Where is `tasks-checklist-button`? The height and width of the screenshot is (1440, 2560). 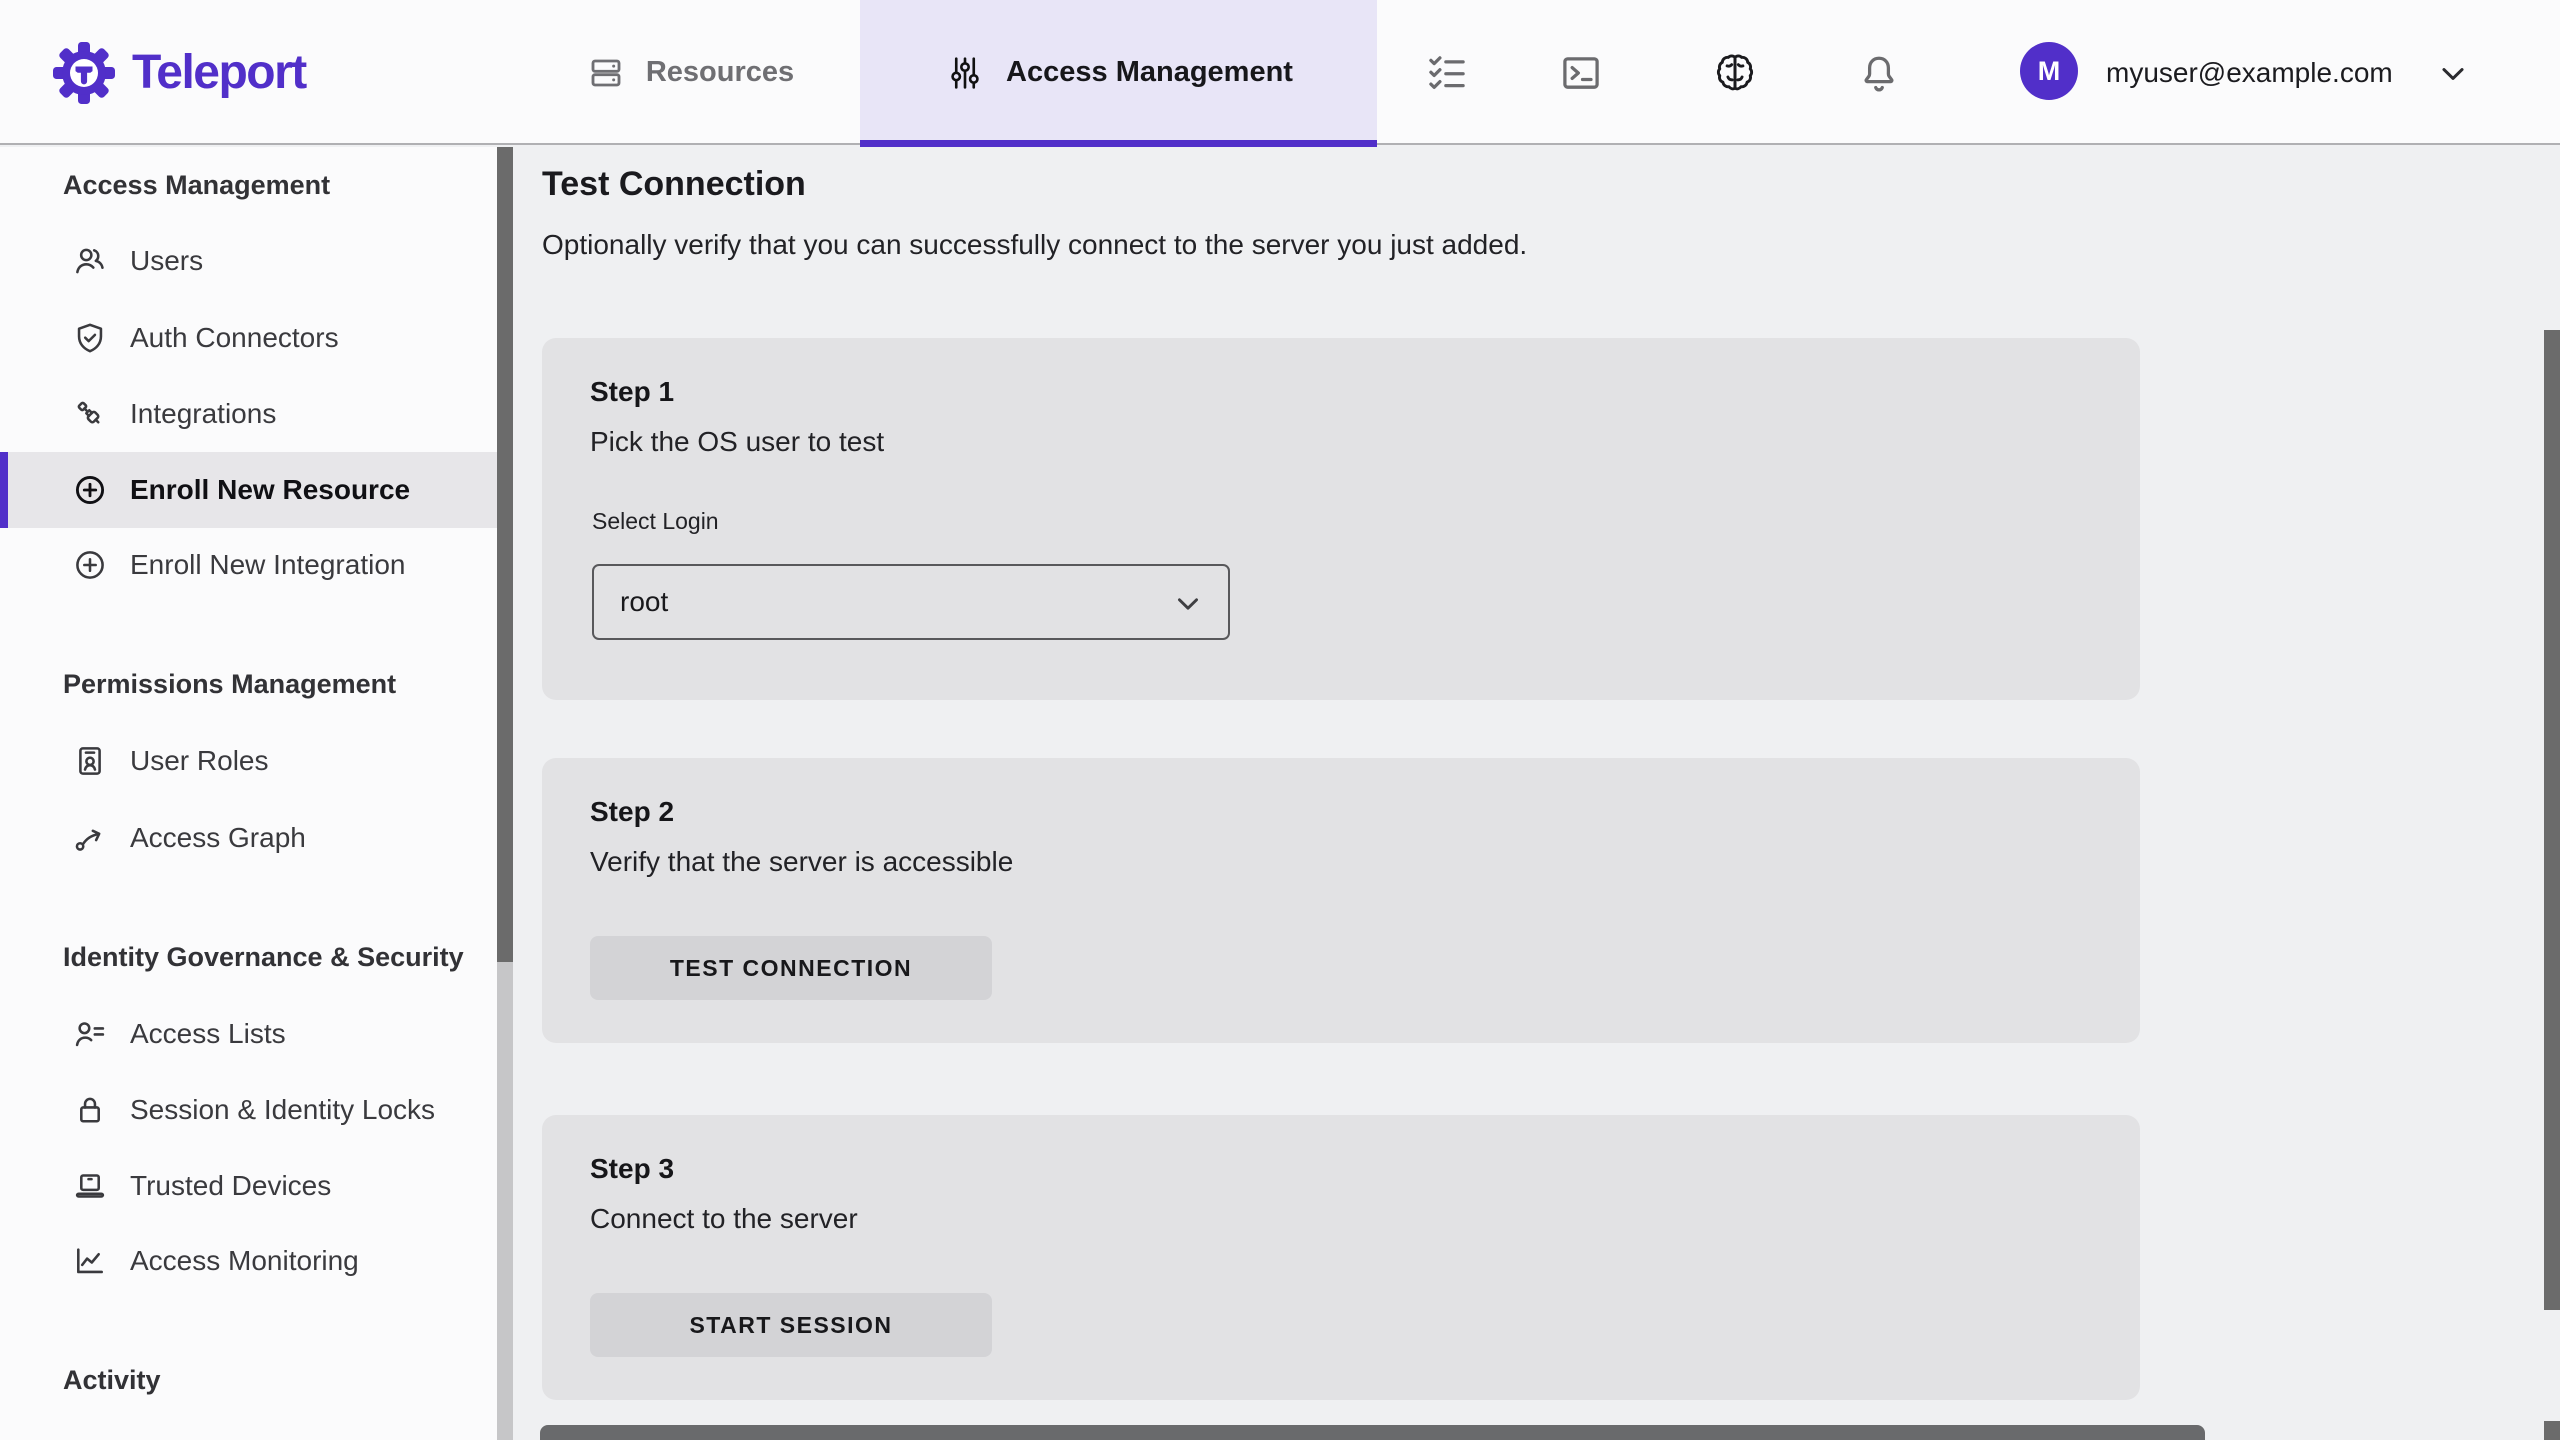 tasks-checklist-button is located at coordinates (1447, 73).